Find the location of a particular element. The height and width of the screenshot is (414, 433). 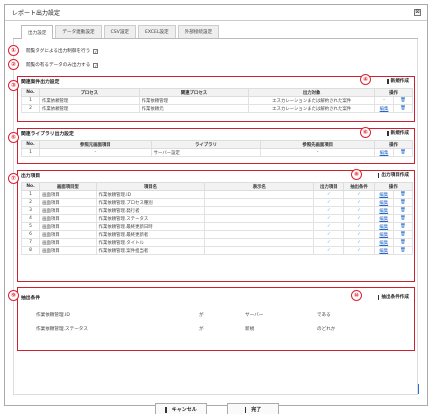

marker-4: ④ is located at coordinates (365, 79).